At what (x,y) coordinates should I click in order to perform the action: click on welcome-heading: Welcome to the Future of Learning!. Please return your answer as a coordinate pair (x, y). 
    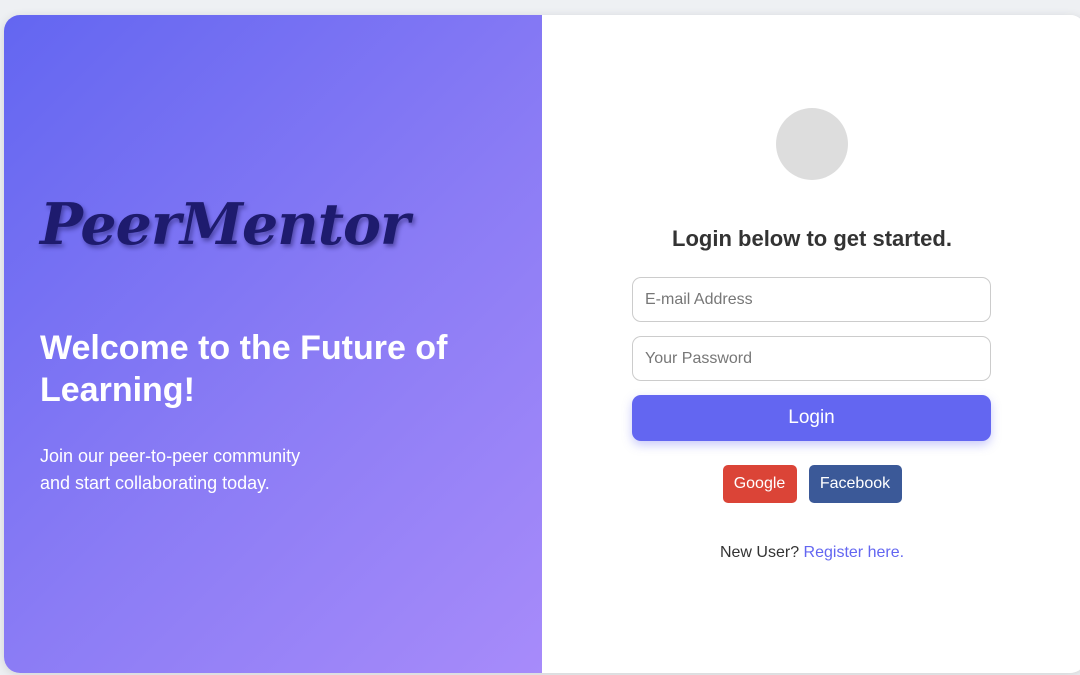
    Looking at the image, I should click on (244, 369).